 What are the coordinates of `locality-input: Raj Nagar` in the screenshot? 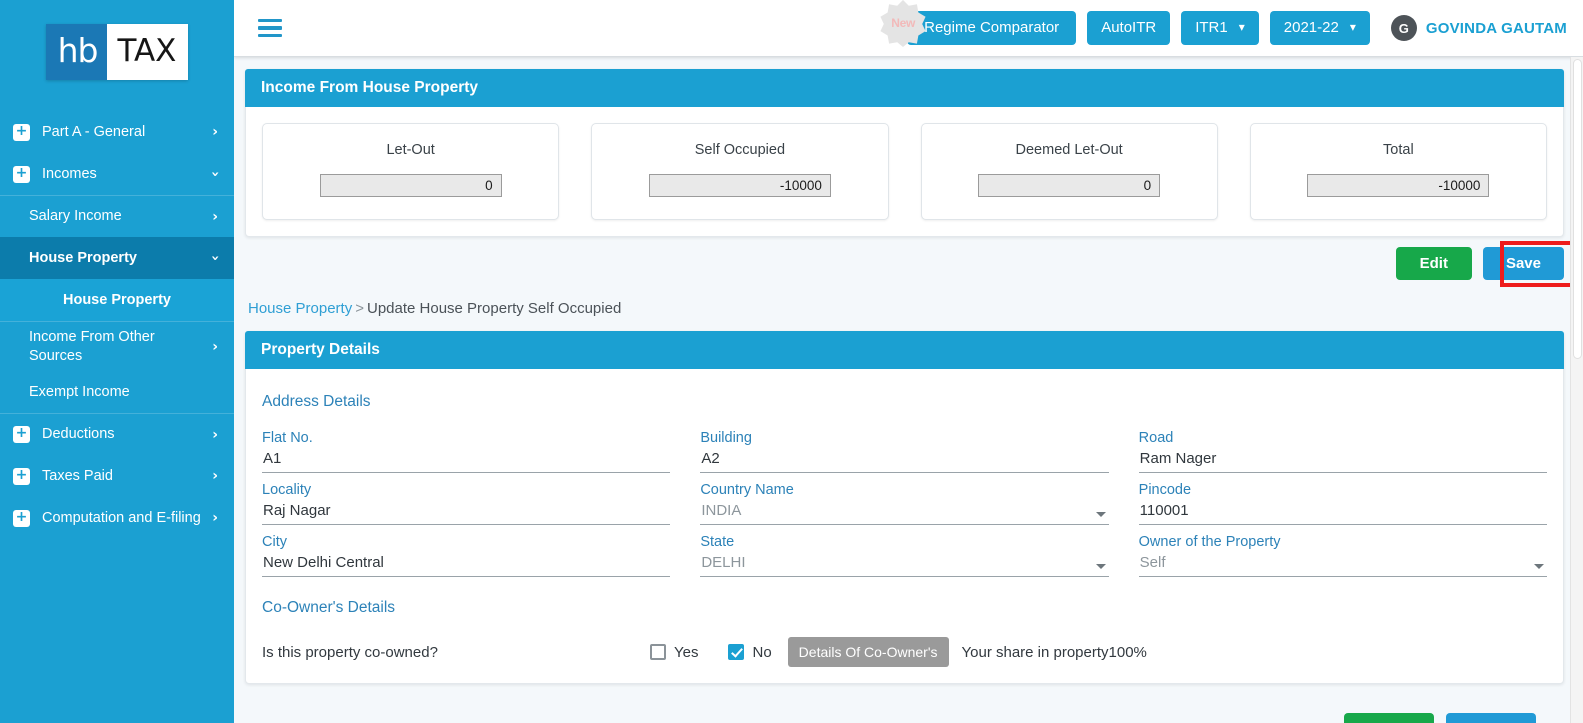 It's located at (466, 513).